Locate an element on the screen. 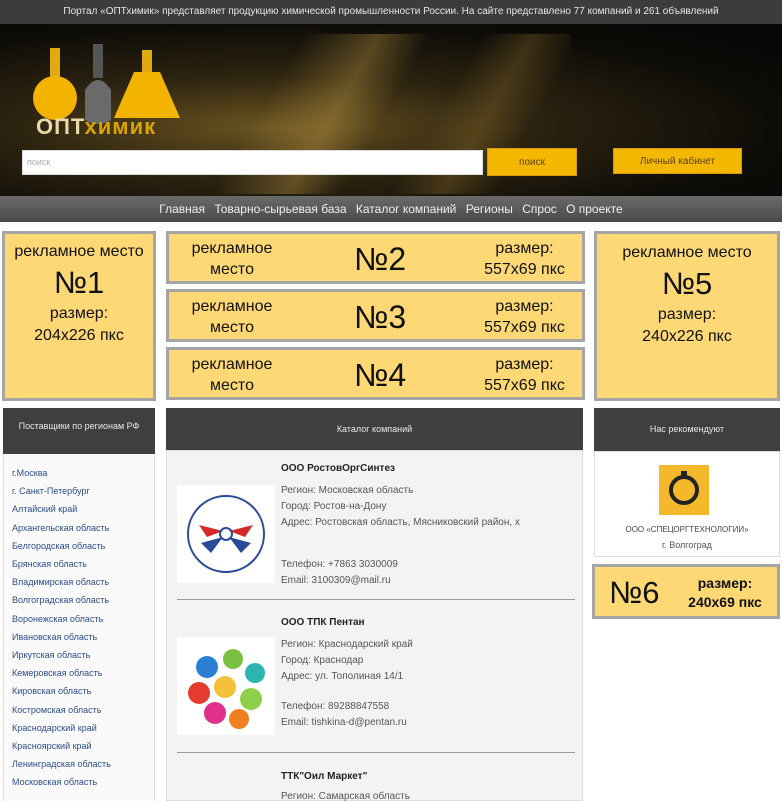 This screenshot has height=801, width=782. site-logo-text: ОПТхимик is located at coordinates (96, 127).